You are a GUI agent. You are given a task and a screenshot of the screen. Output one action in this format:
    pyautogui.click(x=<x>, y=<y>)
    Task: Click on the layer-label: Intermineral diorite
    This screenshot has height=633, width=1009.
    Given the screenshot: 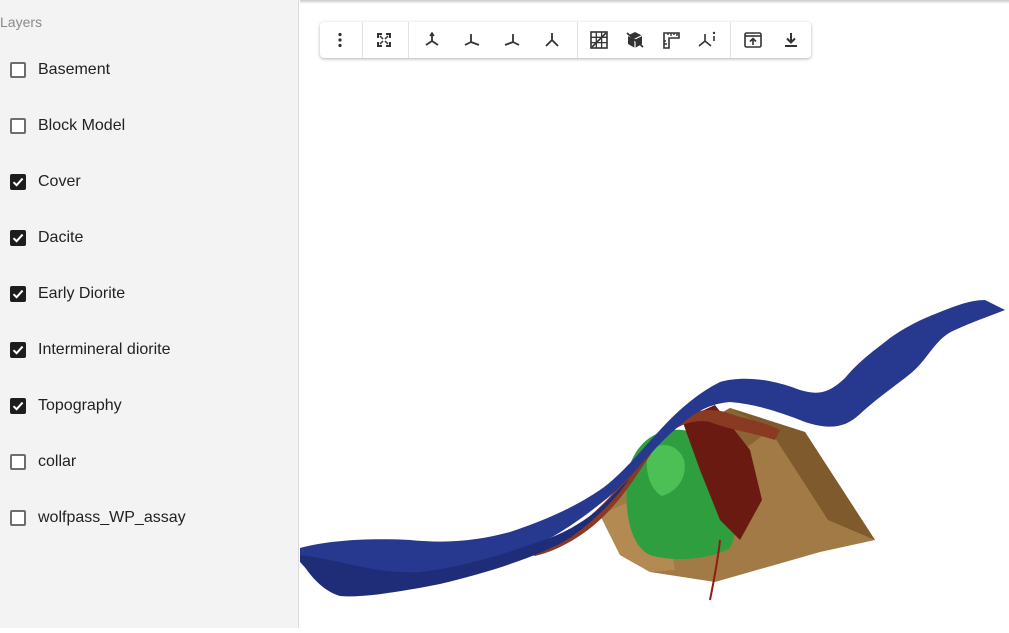 What is the action you would take?
    pyautogui.click(x=104, y=349)
    